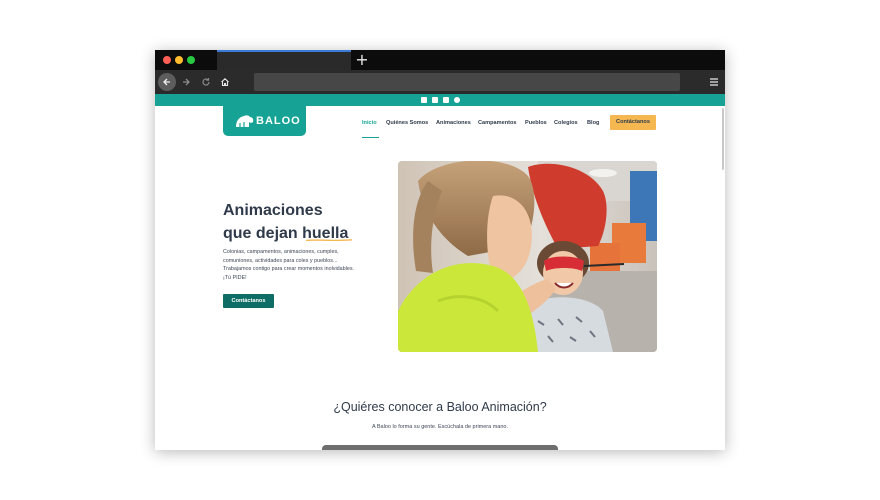 This screenshot has height=500, width=880. I want to click on minimize-window-dot, so click(179, 60).